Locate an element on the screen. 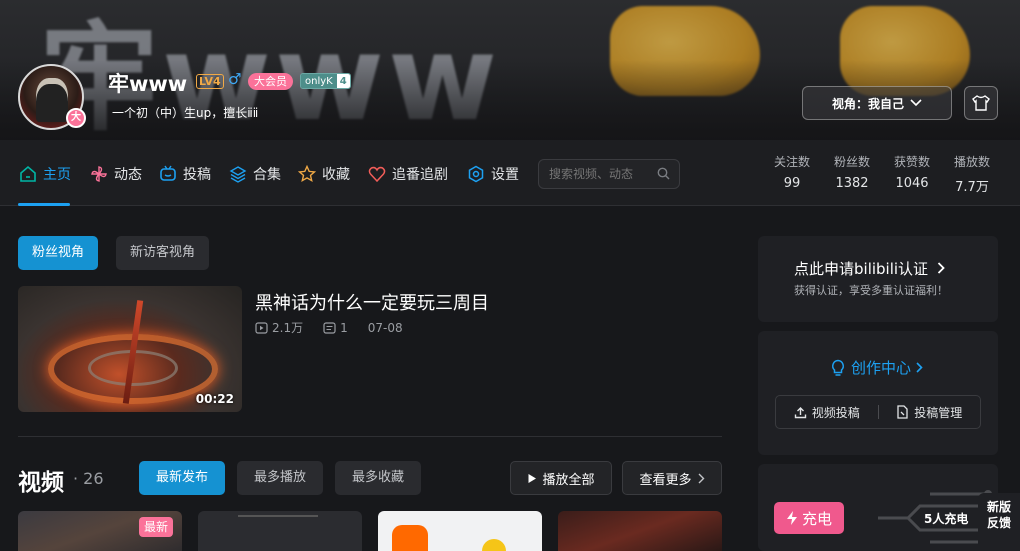  home-icon is located at coordinates (28, 173).